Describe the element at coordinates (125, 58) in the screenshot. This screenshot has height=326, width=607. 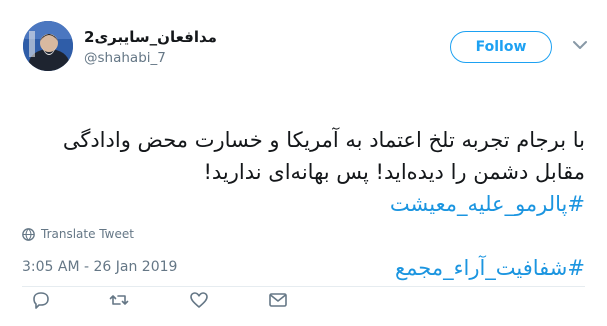
I see `user-handle: @shahabi_7` at that location.